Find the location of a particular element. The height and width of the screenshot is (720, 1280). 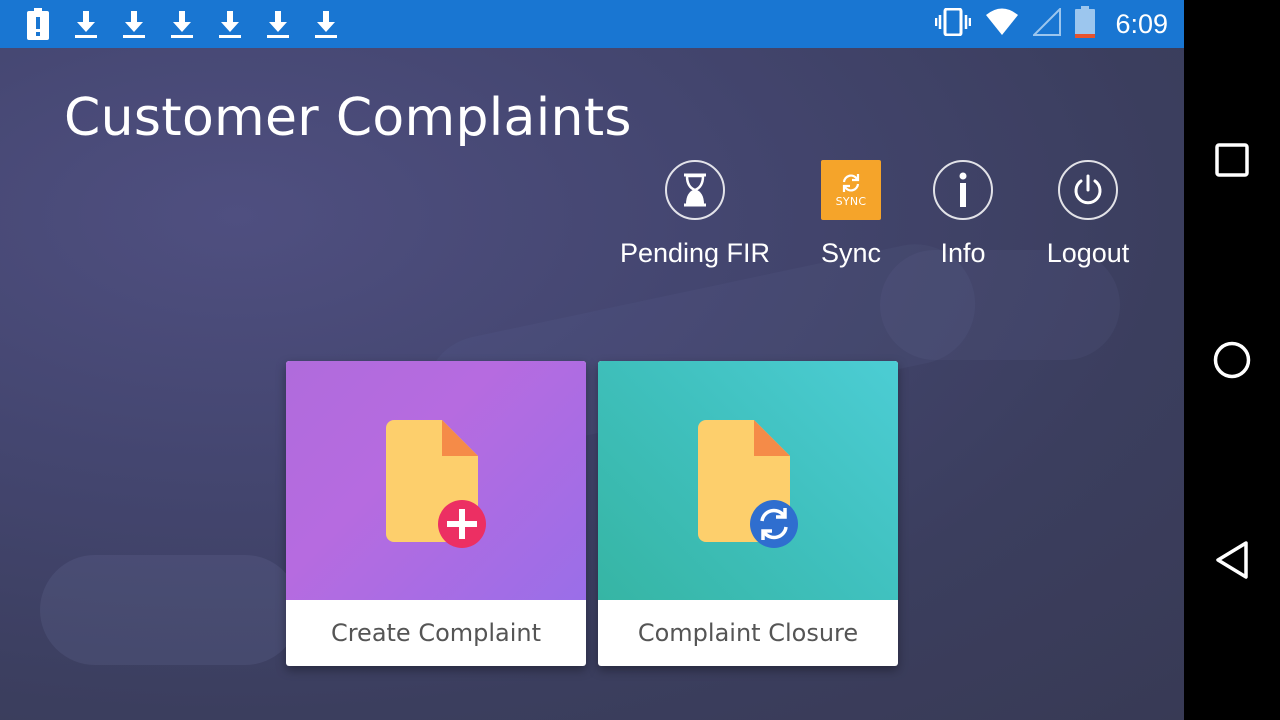

refresh-document-icon is located at coordinates (748, 484).